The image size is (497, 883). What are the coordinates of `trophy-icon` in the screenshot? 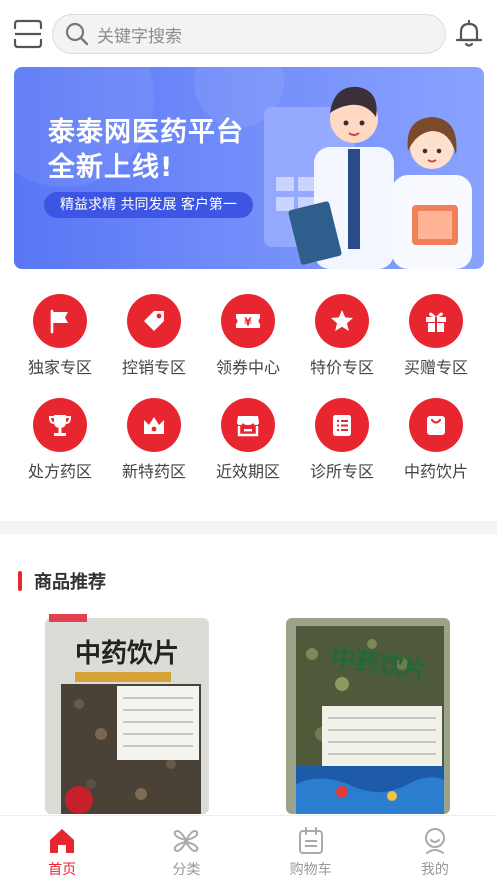 It's located at (60, 425).